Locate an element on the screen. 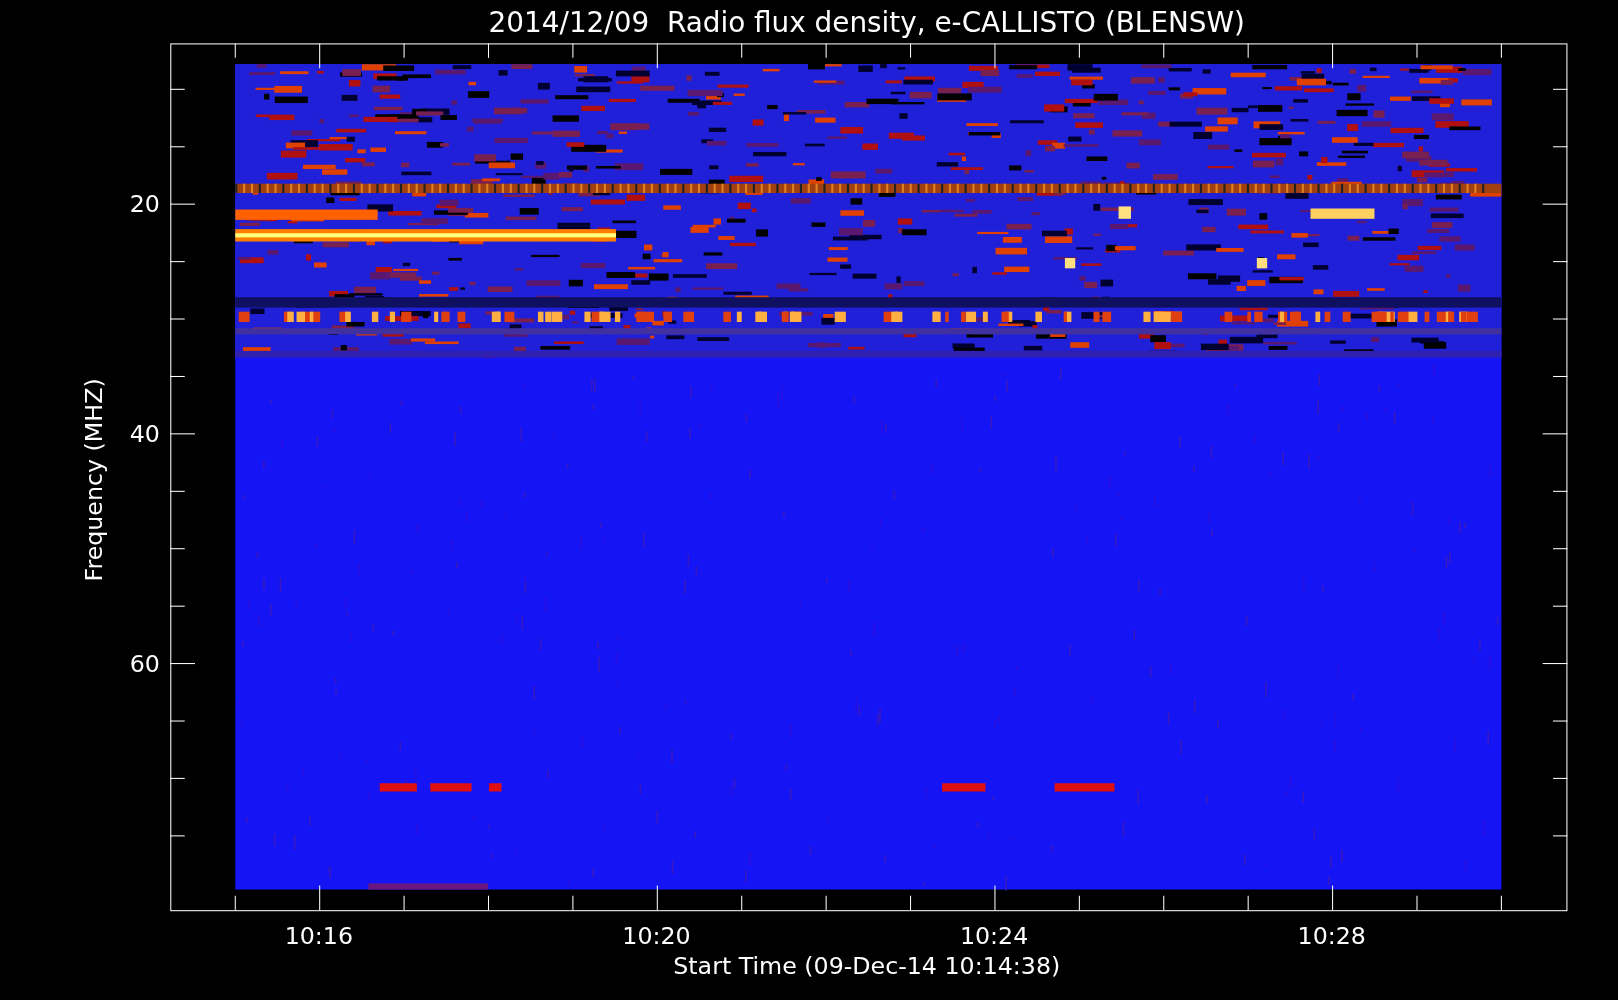 Image resolution: width=1618 pixels, height=1000 pixels. tick-label: 20 is located at coordinates (144, 203).